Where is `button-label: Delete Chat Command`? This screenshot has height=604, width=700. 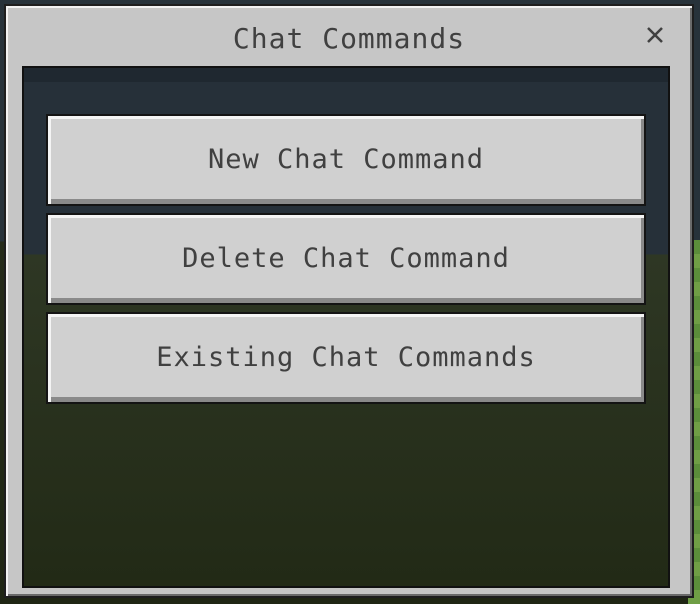
button-label: Delete Chat Command is located at coordinates (346, 258).